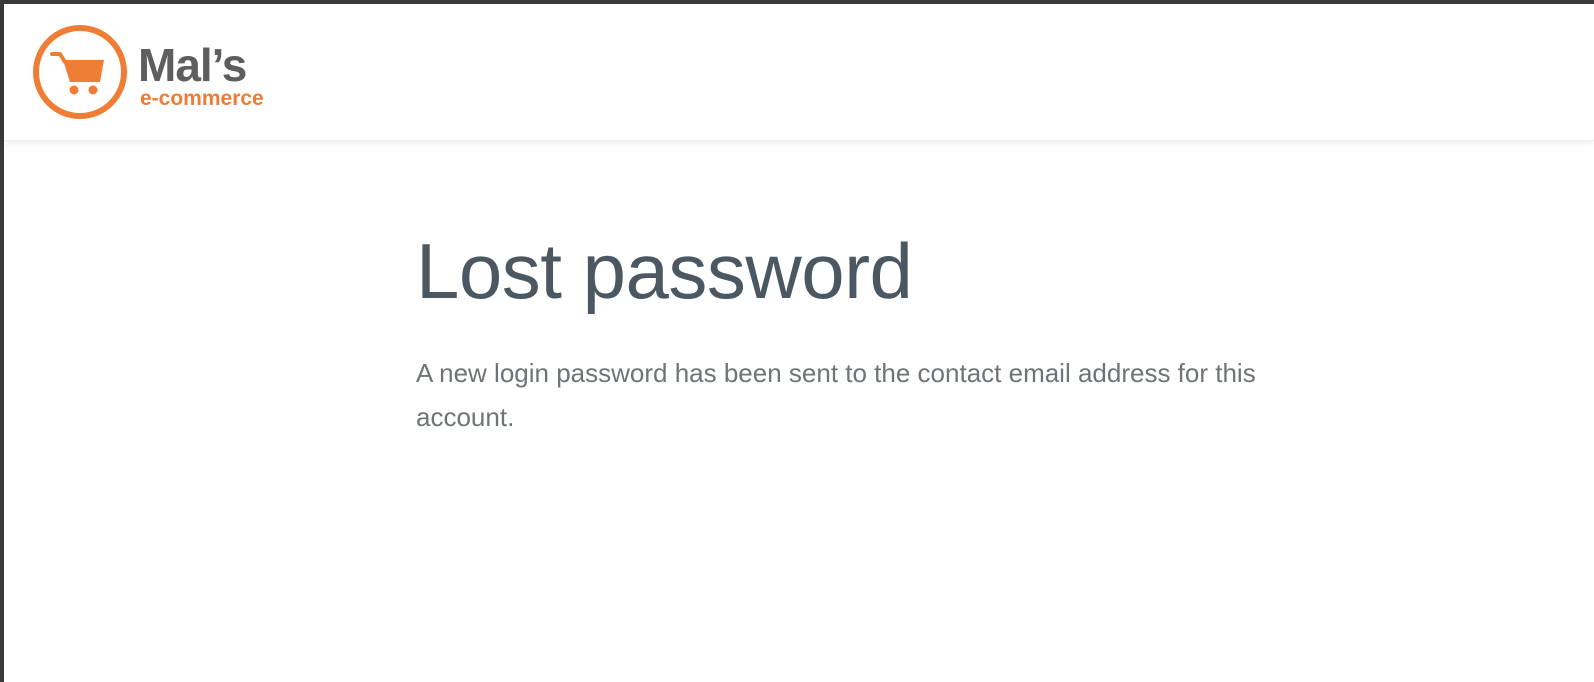  I want to click on logo-tagline: e-commerce, so click(202, 98).